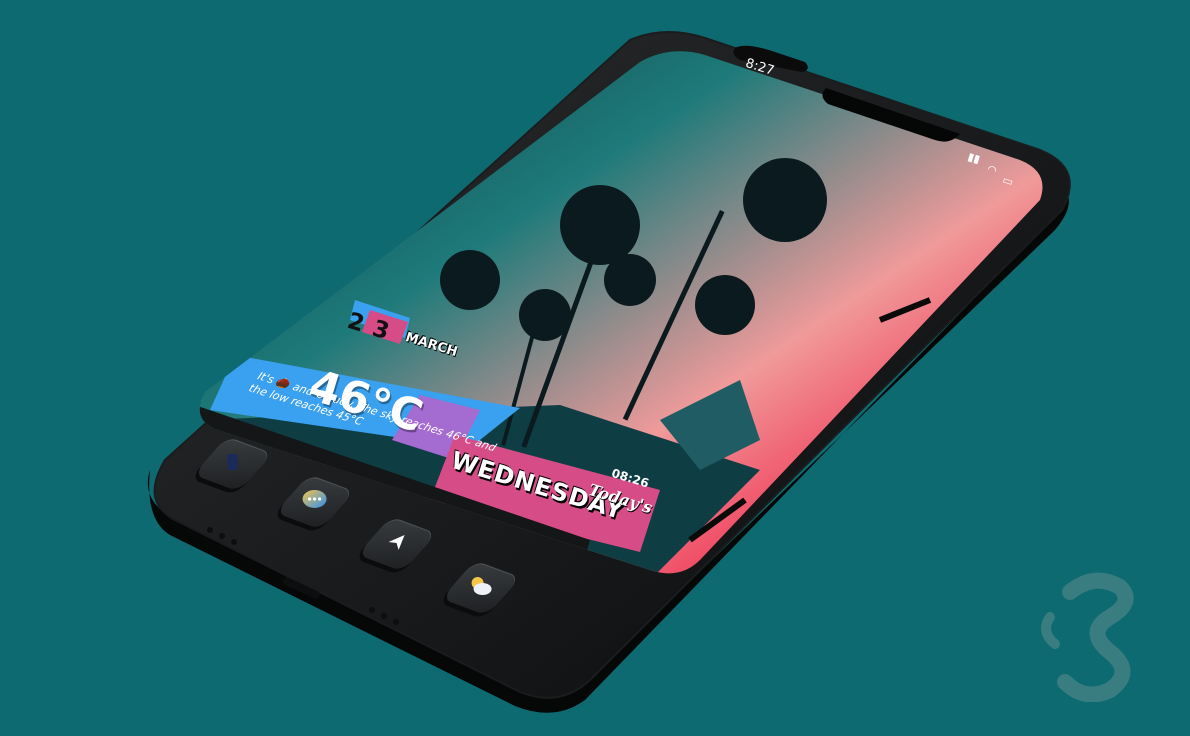 The width and height of the screenshot is (1190, 736). Describe the element at coordinates (397, 544) in the screenshot. I see `maps-icon` at that location.